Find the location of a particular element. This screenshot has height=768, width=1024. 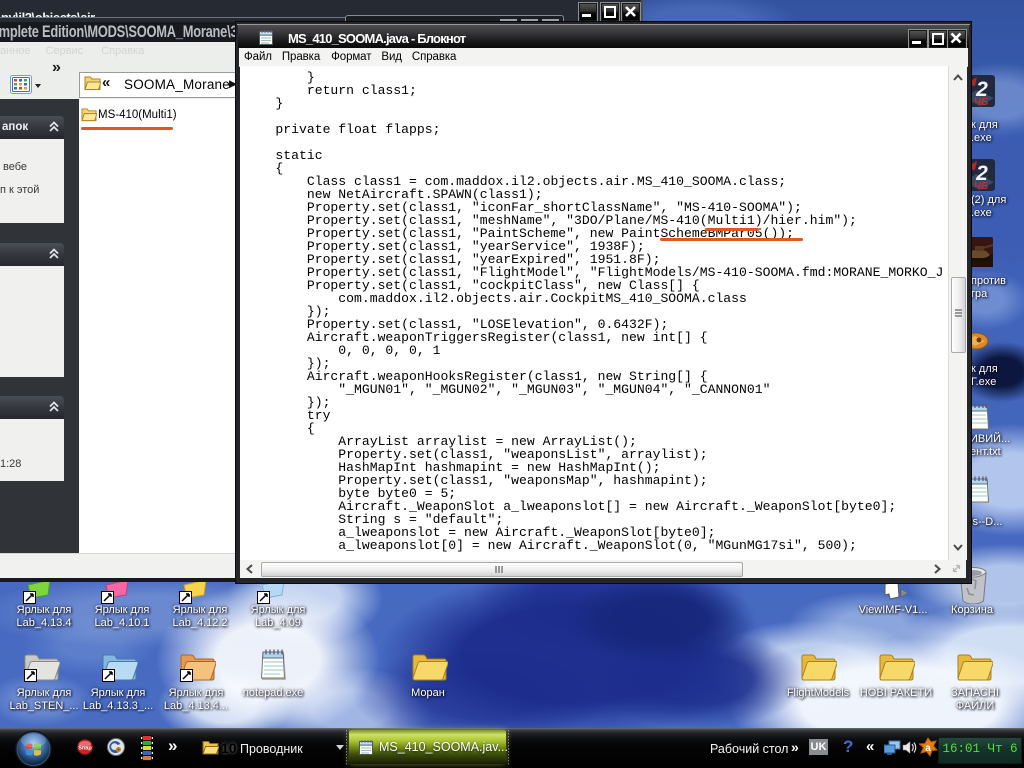

svg-text: a is located at coordinates (928, 748).